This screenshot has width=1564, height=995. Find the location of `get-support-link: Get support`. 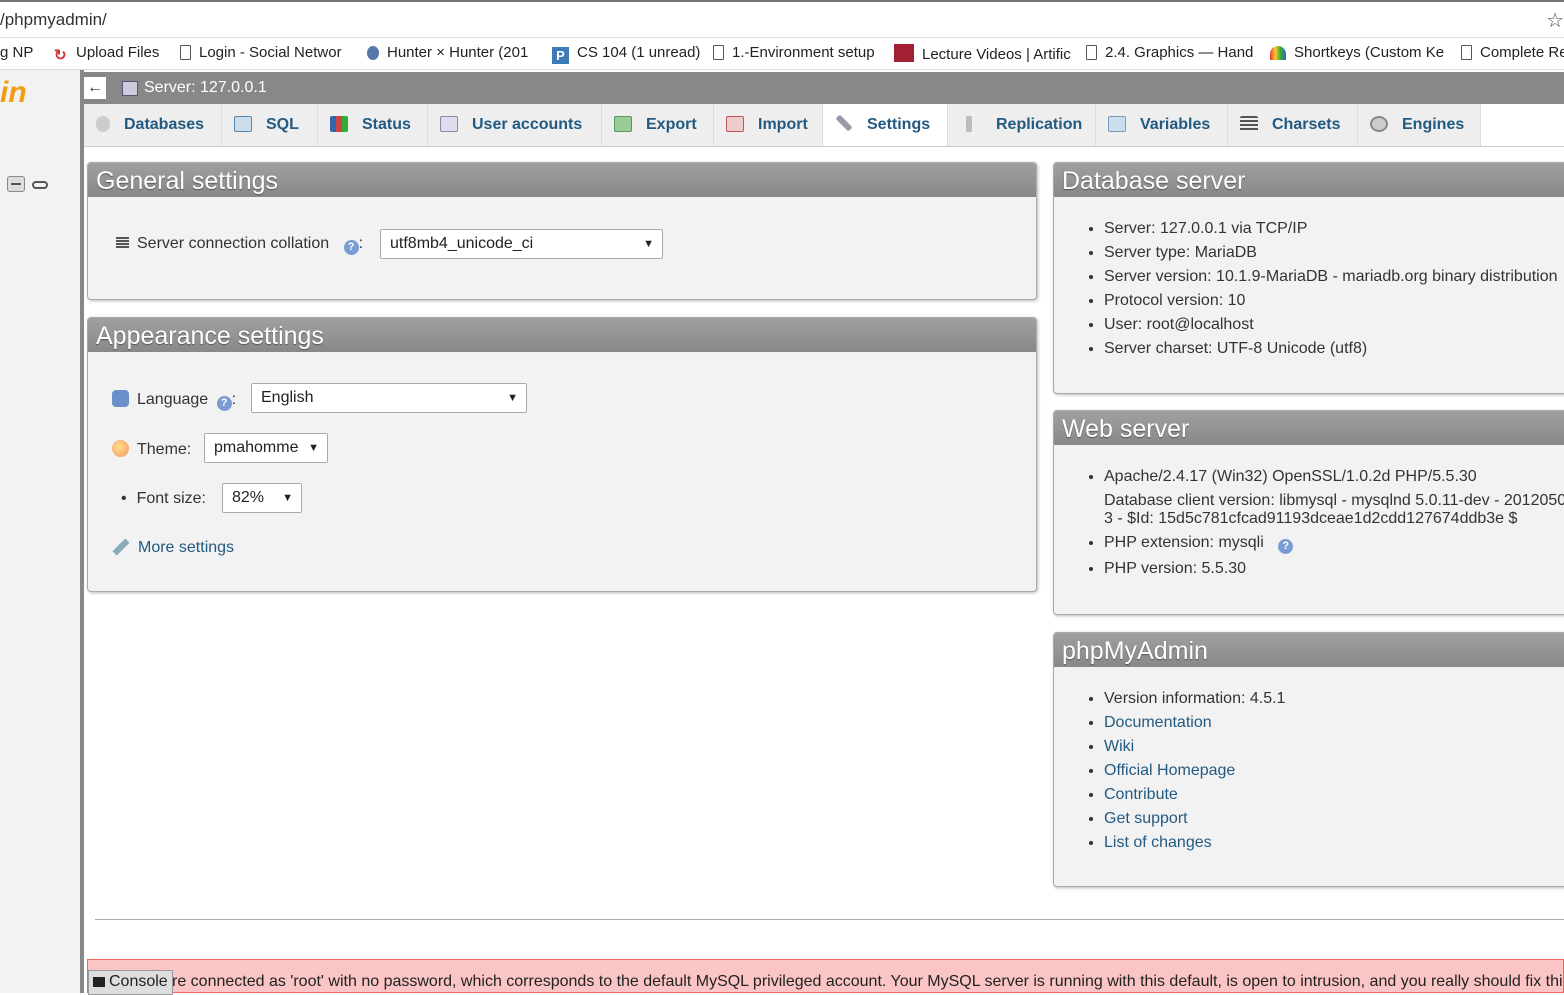

get-support-link: Get support is located at coordinates (1146, 818).